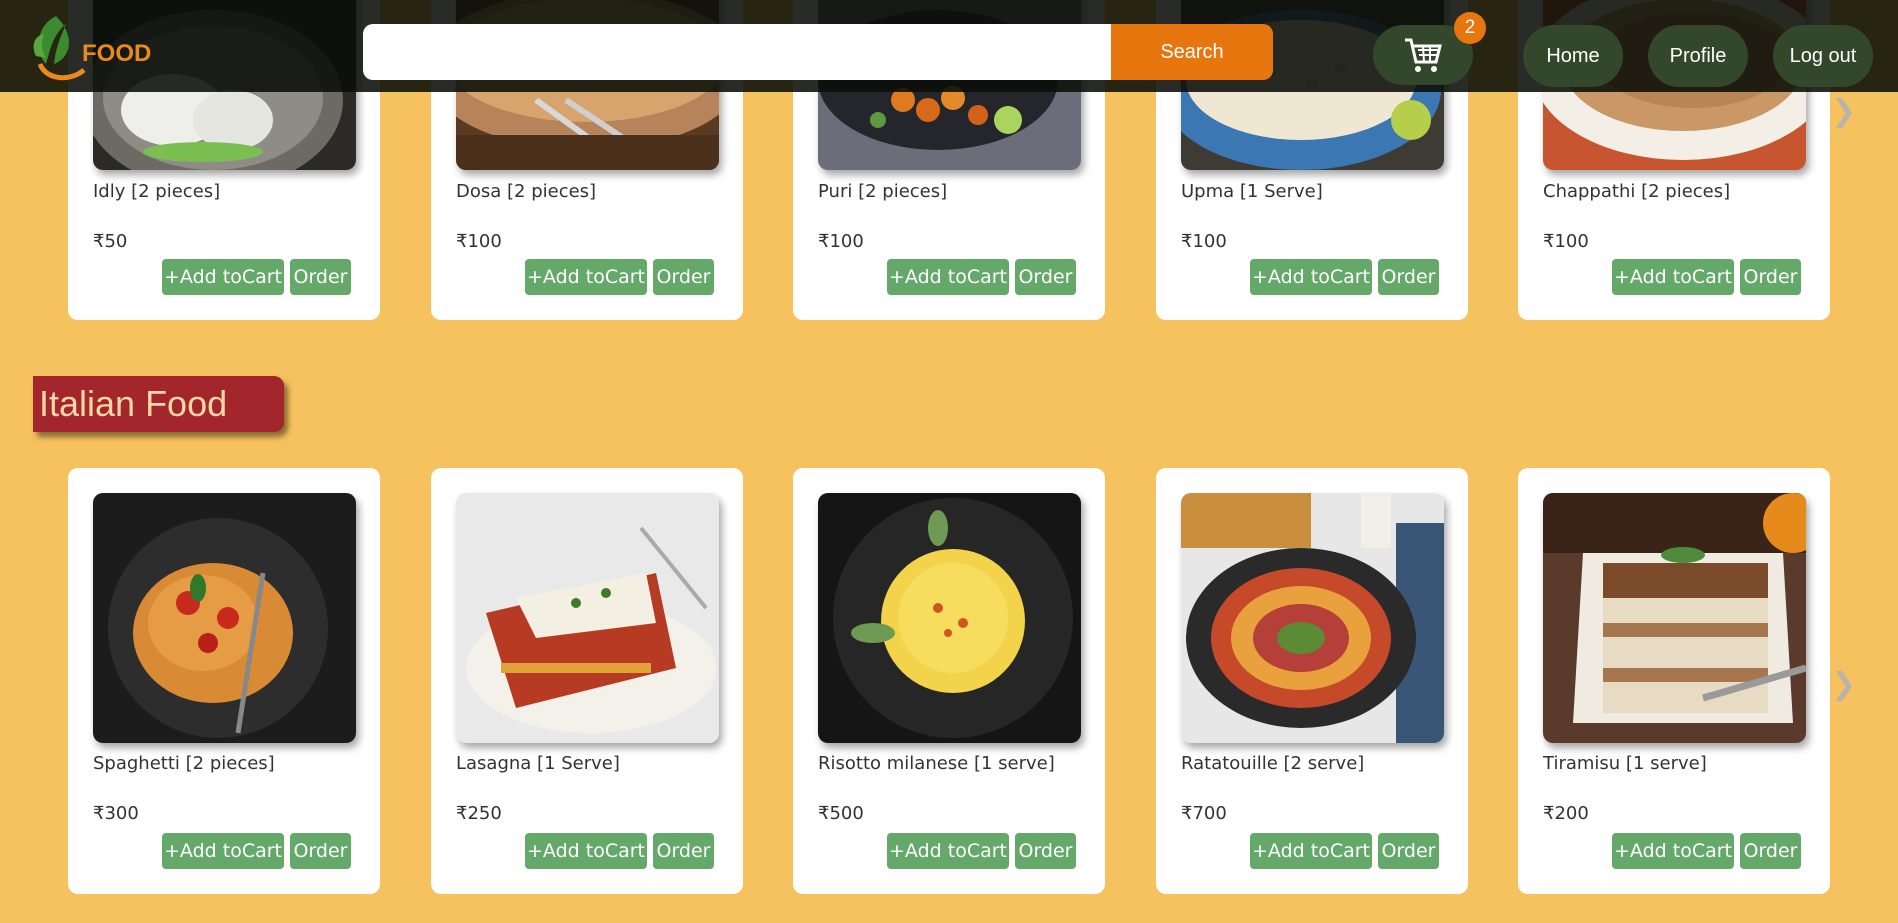 The image size is (1898, 923). I want to click on food-price: ₹700, so click(1204, 813).